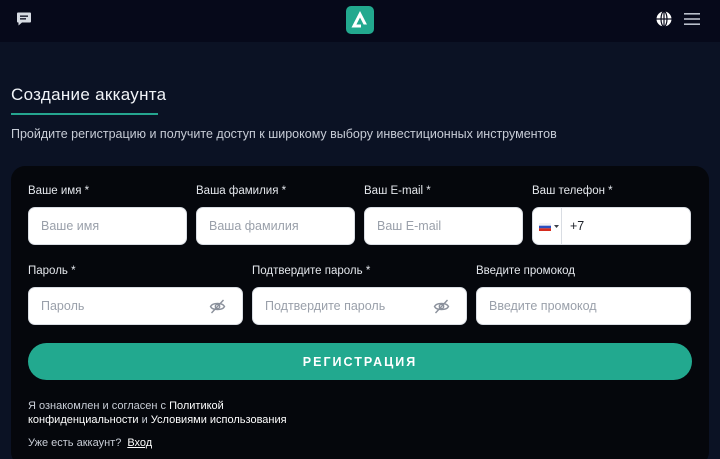 This screenshot has width=720, height=459. Describe the element at coordinates (360, 361) in the screenshot. I see `register-button: РЕГИСТРАЦИЯ` at that location.